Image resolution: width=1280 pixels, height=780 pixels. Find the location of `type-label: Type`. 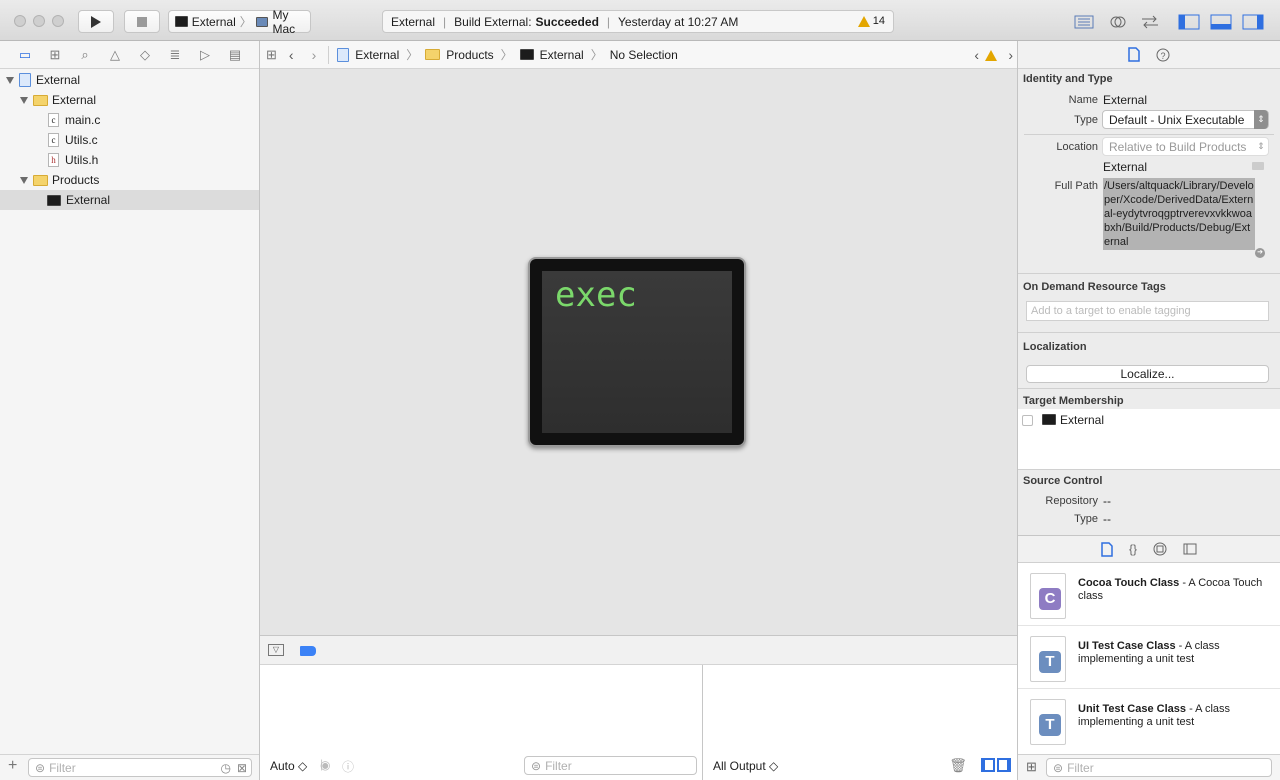

type-label: Type is located at coordinates (1086, 120).